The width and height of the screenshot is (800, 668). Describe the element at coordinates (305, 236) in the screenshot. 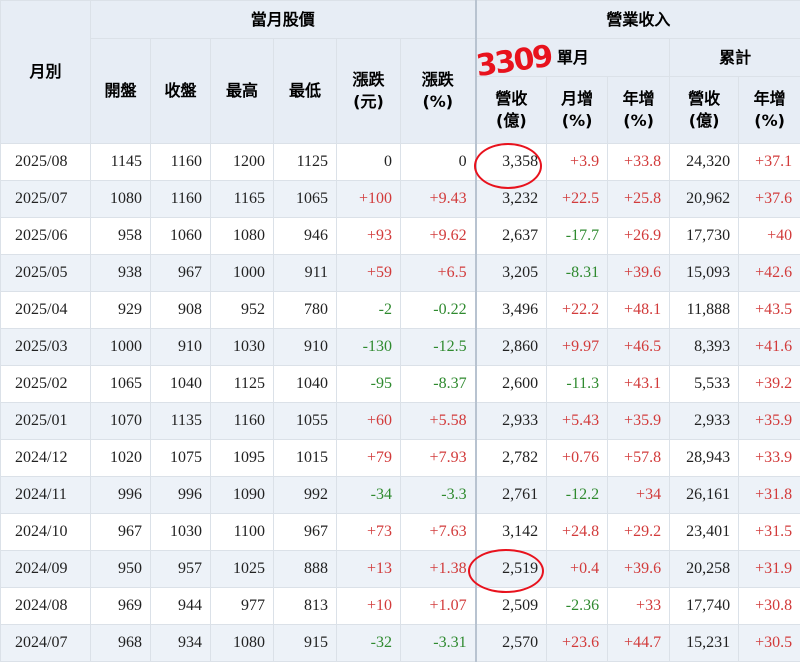

I see `cell-low: 946` at that location.